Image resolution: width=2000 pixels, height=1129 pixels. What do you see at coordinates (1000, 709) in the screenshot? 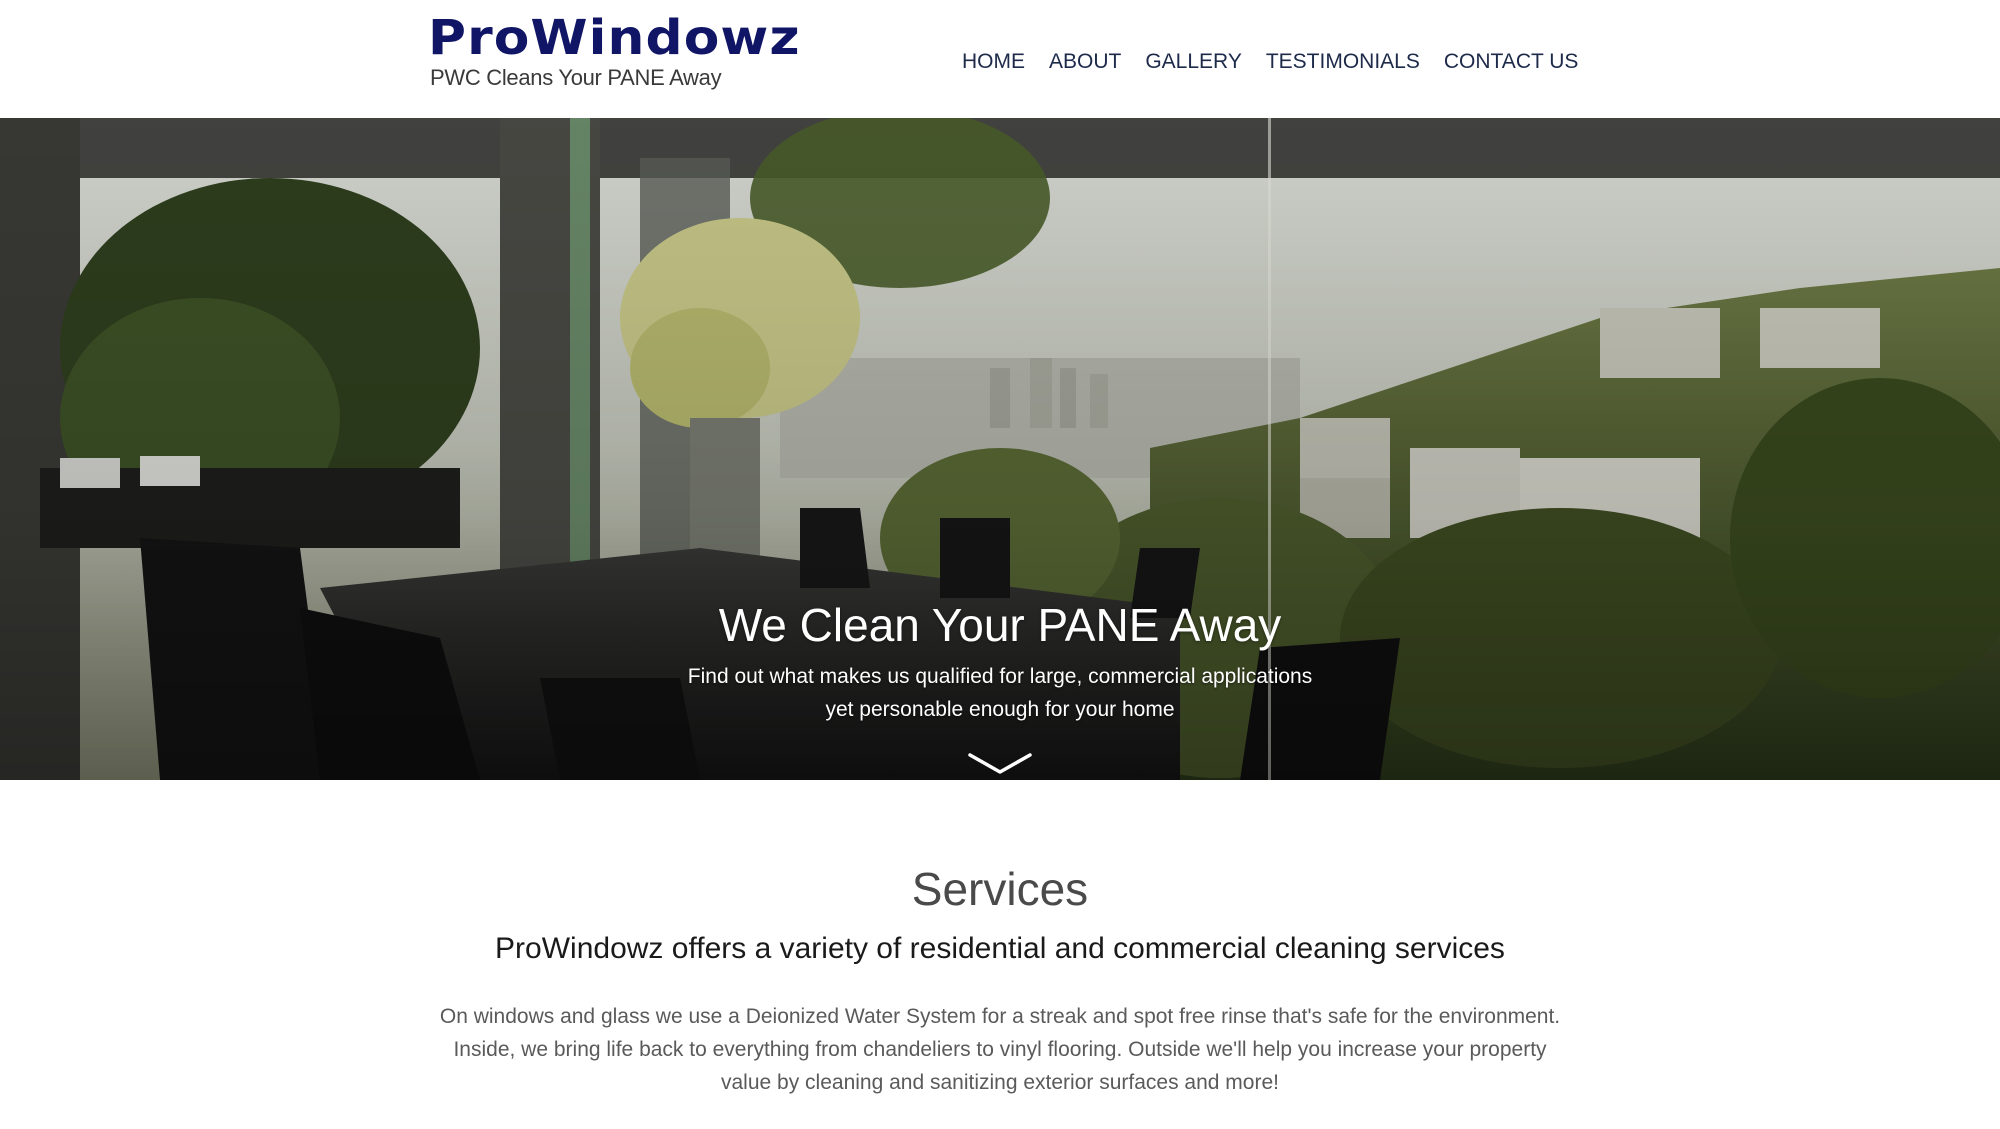
I see `hero-subtitle-line-2: yet personable enough for your home` at bounding box center [1000, 709].